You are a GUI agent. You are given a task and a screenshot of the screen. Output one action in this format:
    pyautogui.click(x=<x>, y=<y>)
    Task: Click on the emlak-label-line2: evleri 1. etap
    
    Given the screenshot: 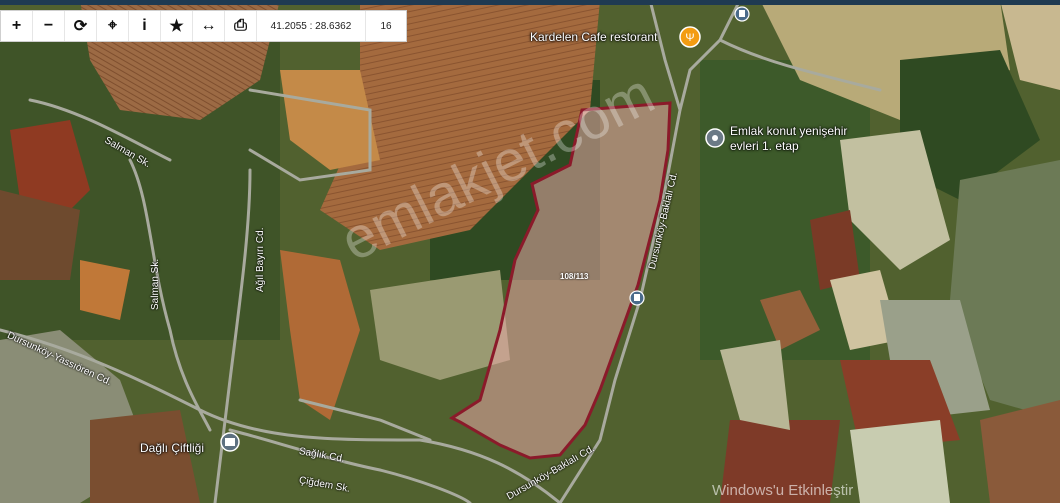 What is the action you would take?
    pyautogui.click(x=764, y=146)
    